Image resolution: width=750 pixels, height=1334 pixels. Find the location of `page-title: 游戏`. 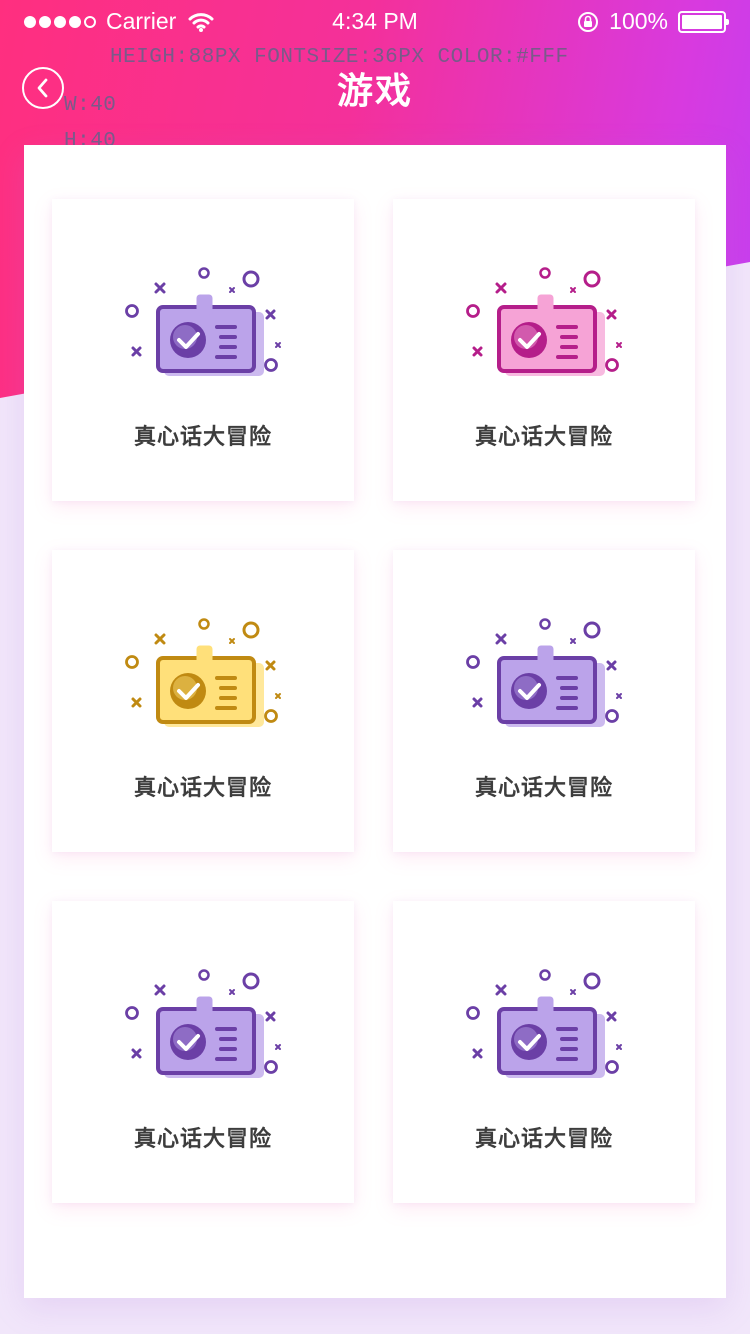

page-title: 游戏 is located at coordinates (374, 91).